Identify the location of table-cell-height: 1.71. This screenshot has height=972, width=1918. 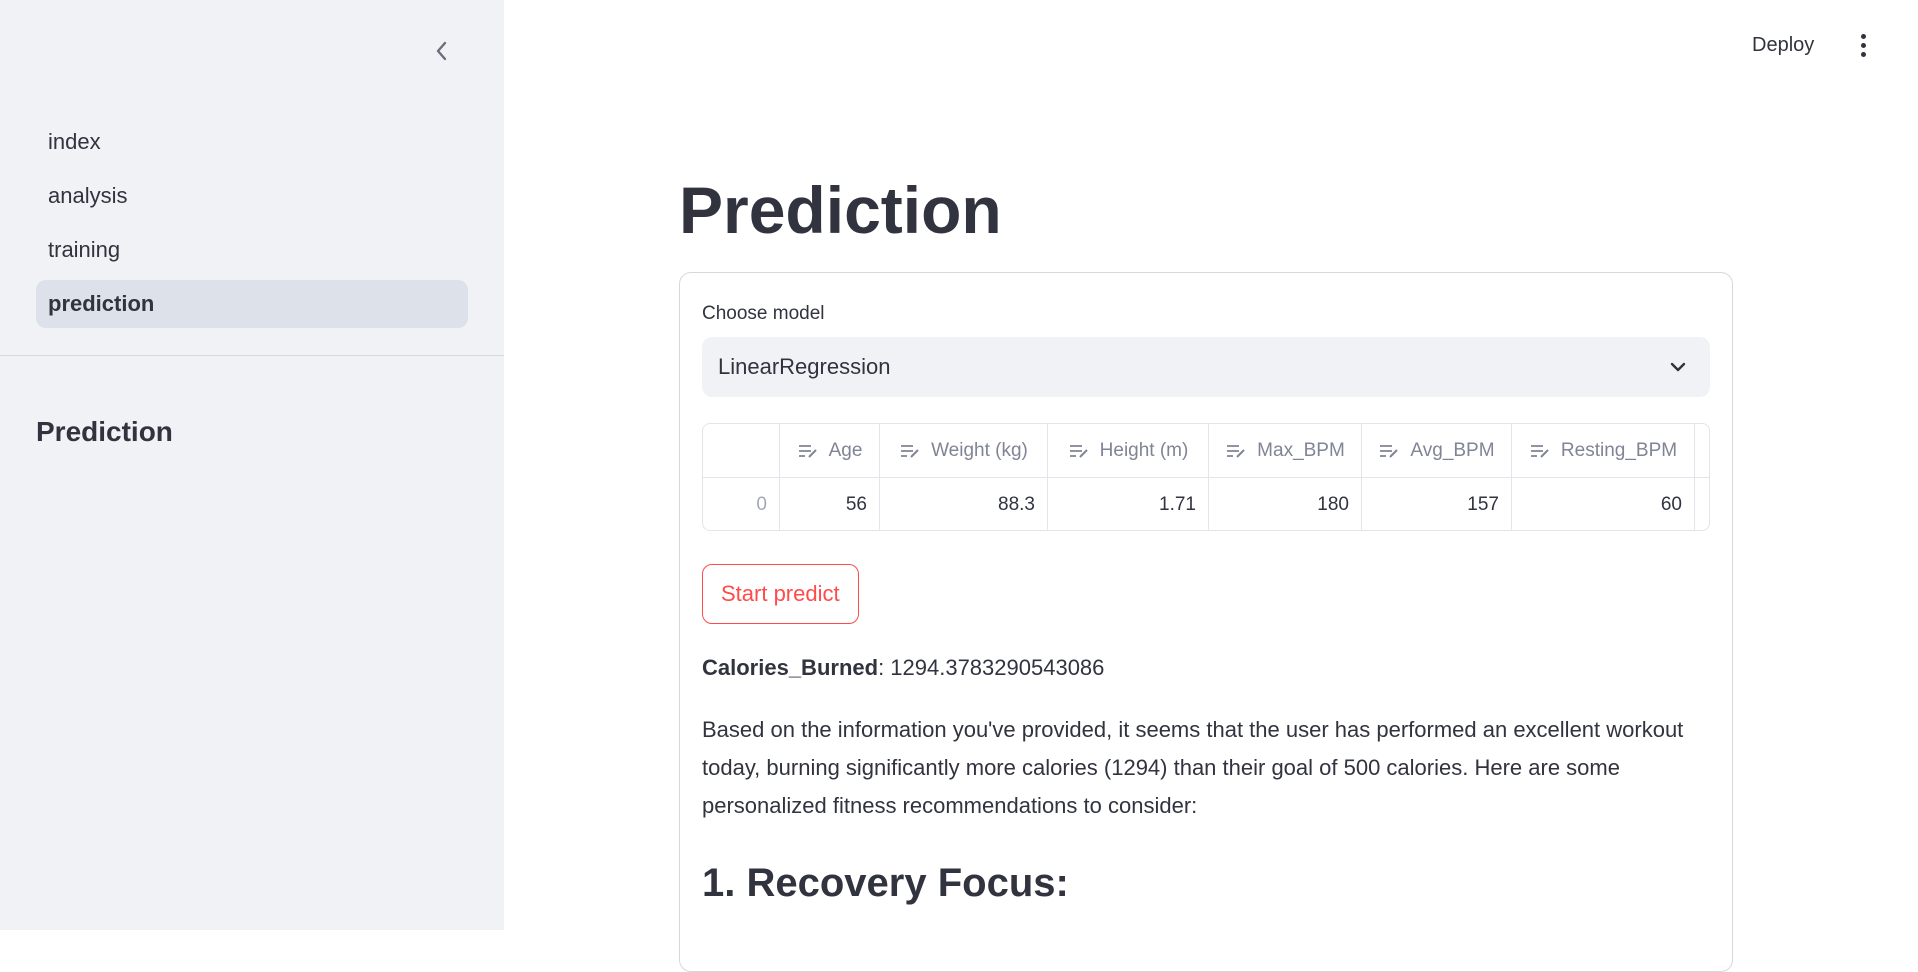
(1128, 504).